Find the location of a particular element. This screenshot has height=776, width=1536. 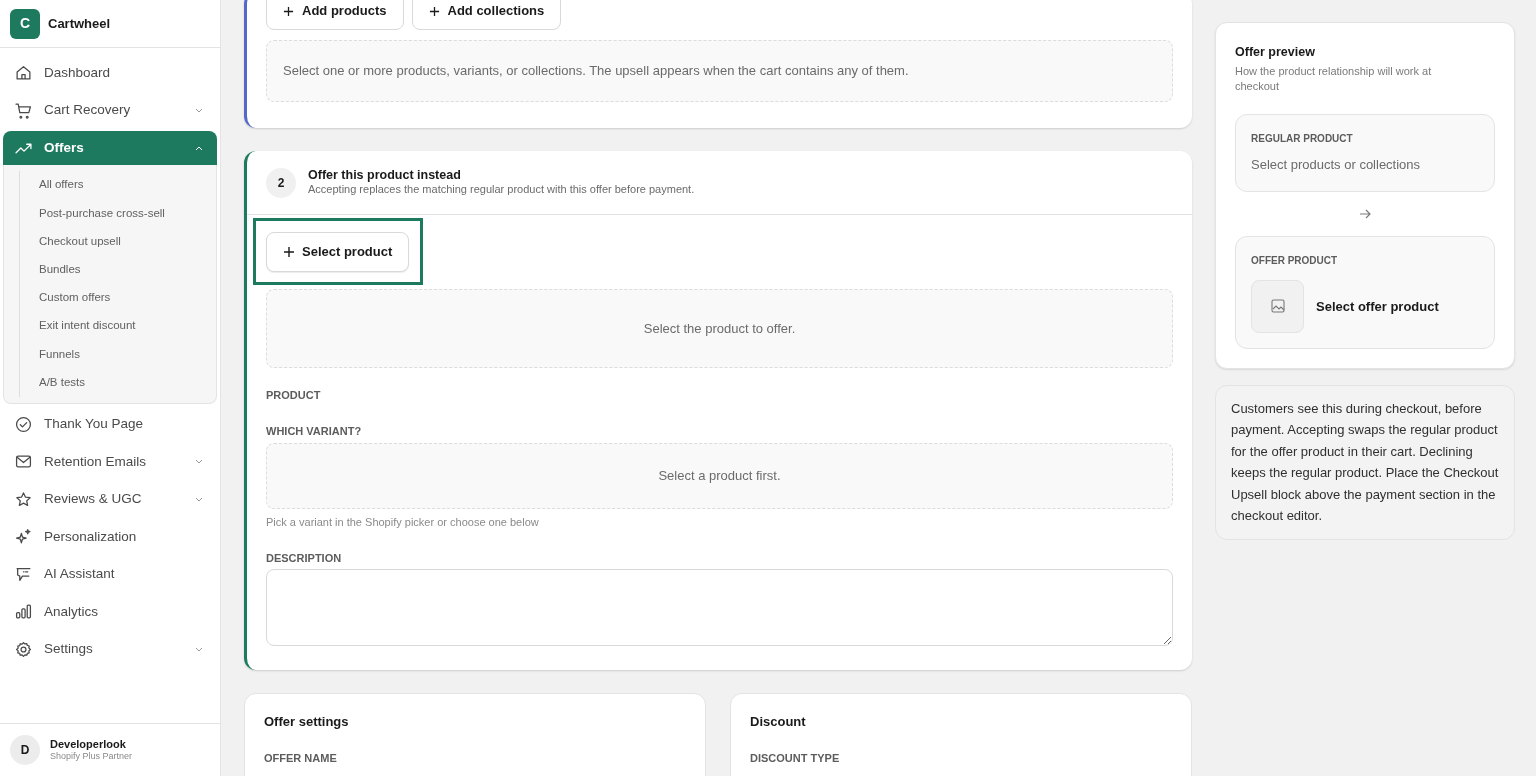

submenu-item: A/B tests is located at coordinates (127, 382).